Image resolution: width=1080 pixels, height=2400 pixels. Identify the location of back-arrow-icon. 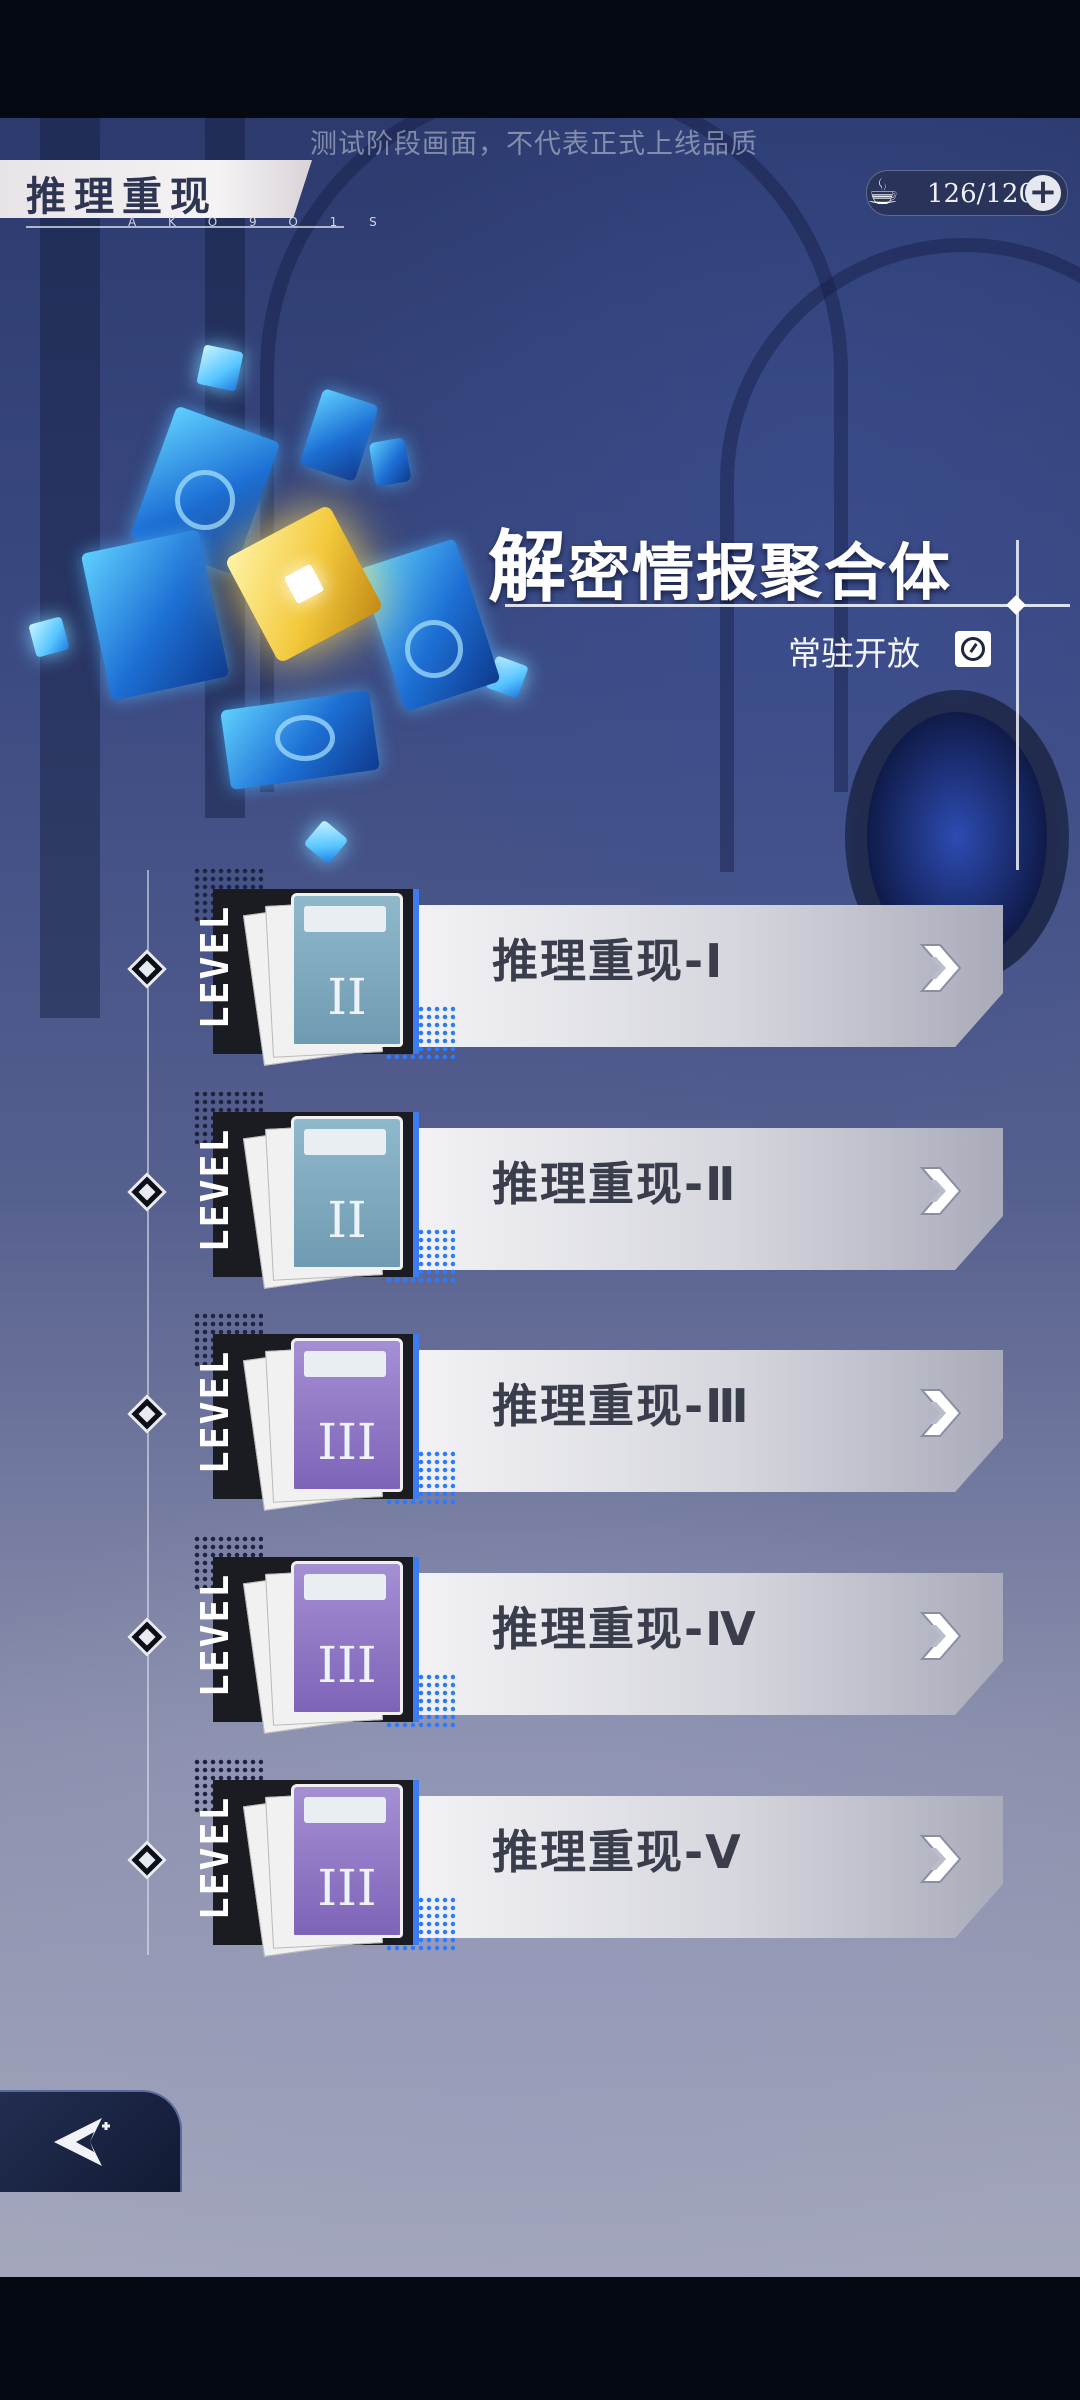
(82, 2142).